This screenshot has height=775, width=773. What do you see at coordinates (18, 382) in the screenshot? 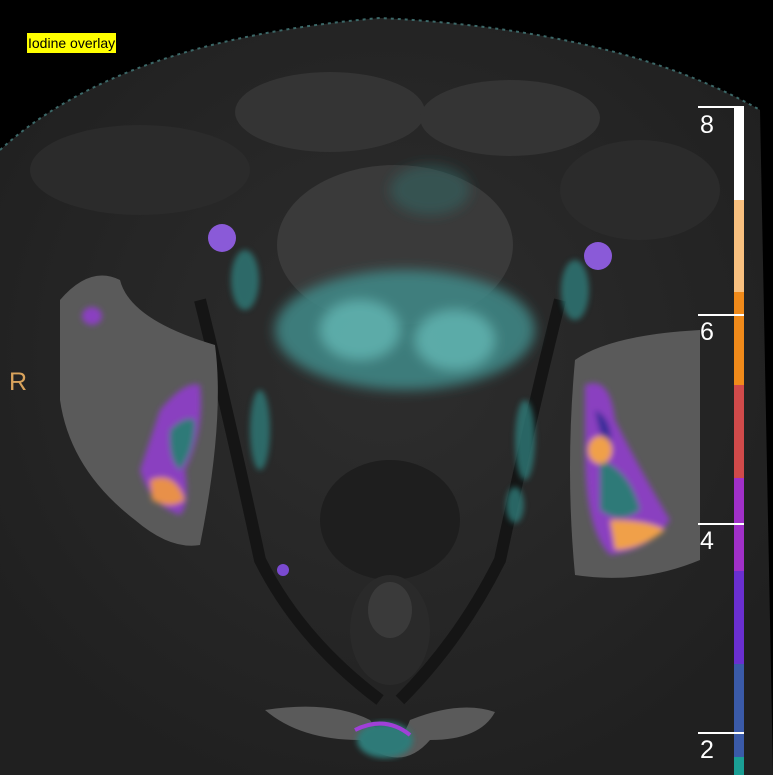
I see `orientation-label: R` at bounding box center [18, 382].